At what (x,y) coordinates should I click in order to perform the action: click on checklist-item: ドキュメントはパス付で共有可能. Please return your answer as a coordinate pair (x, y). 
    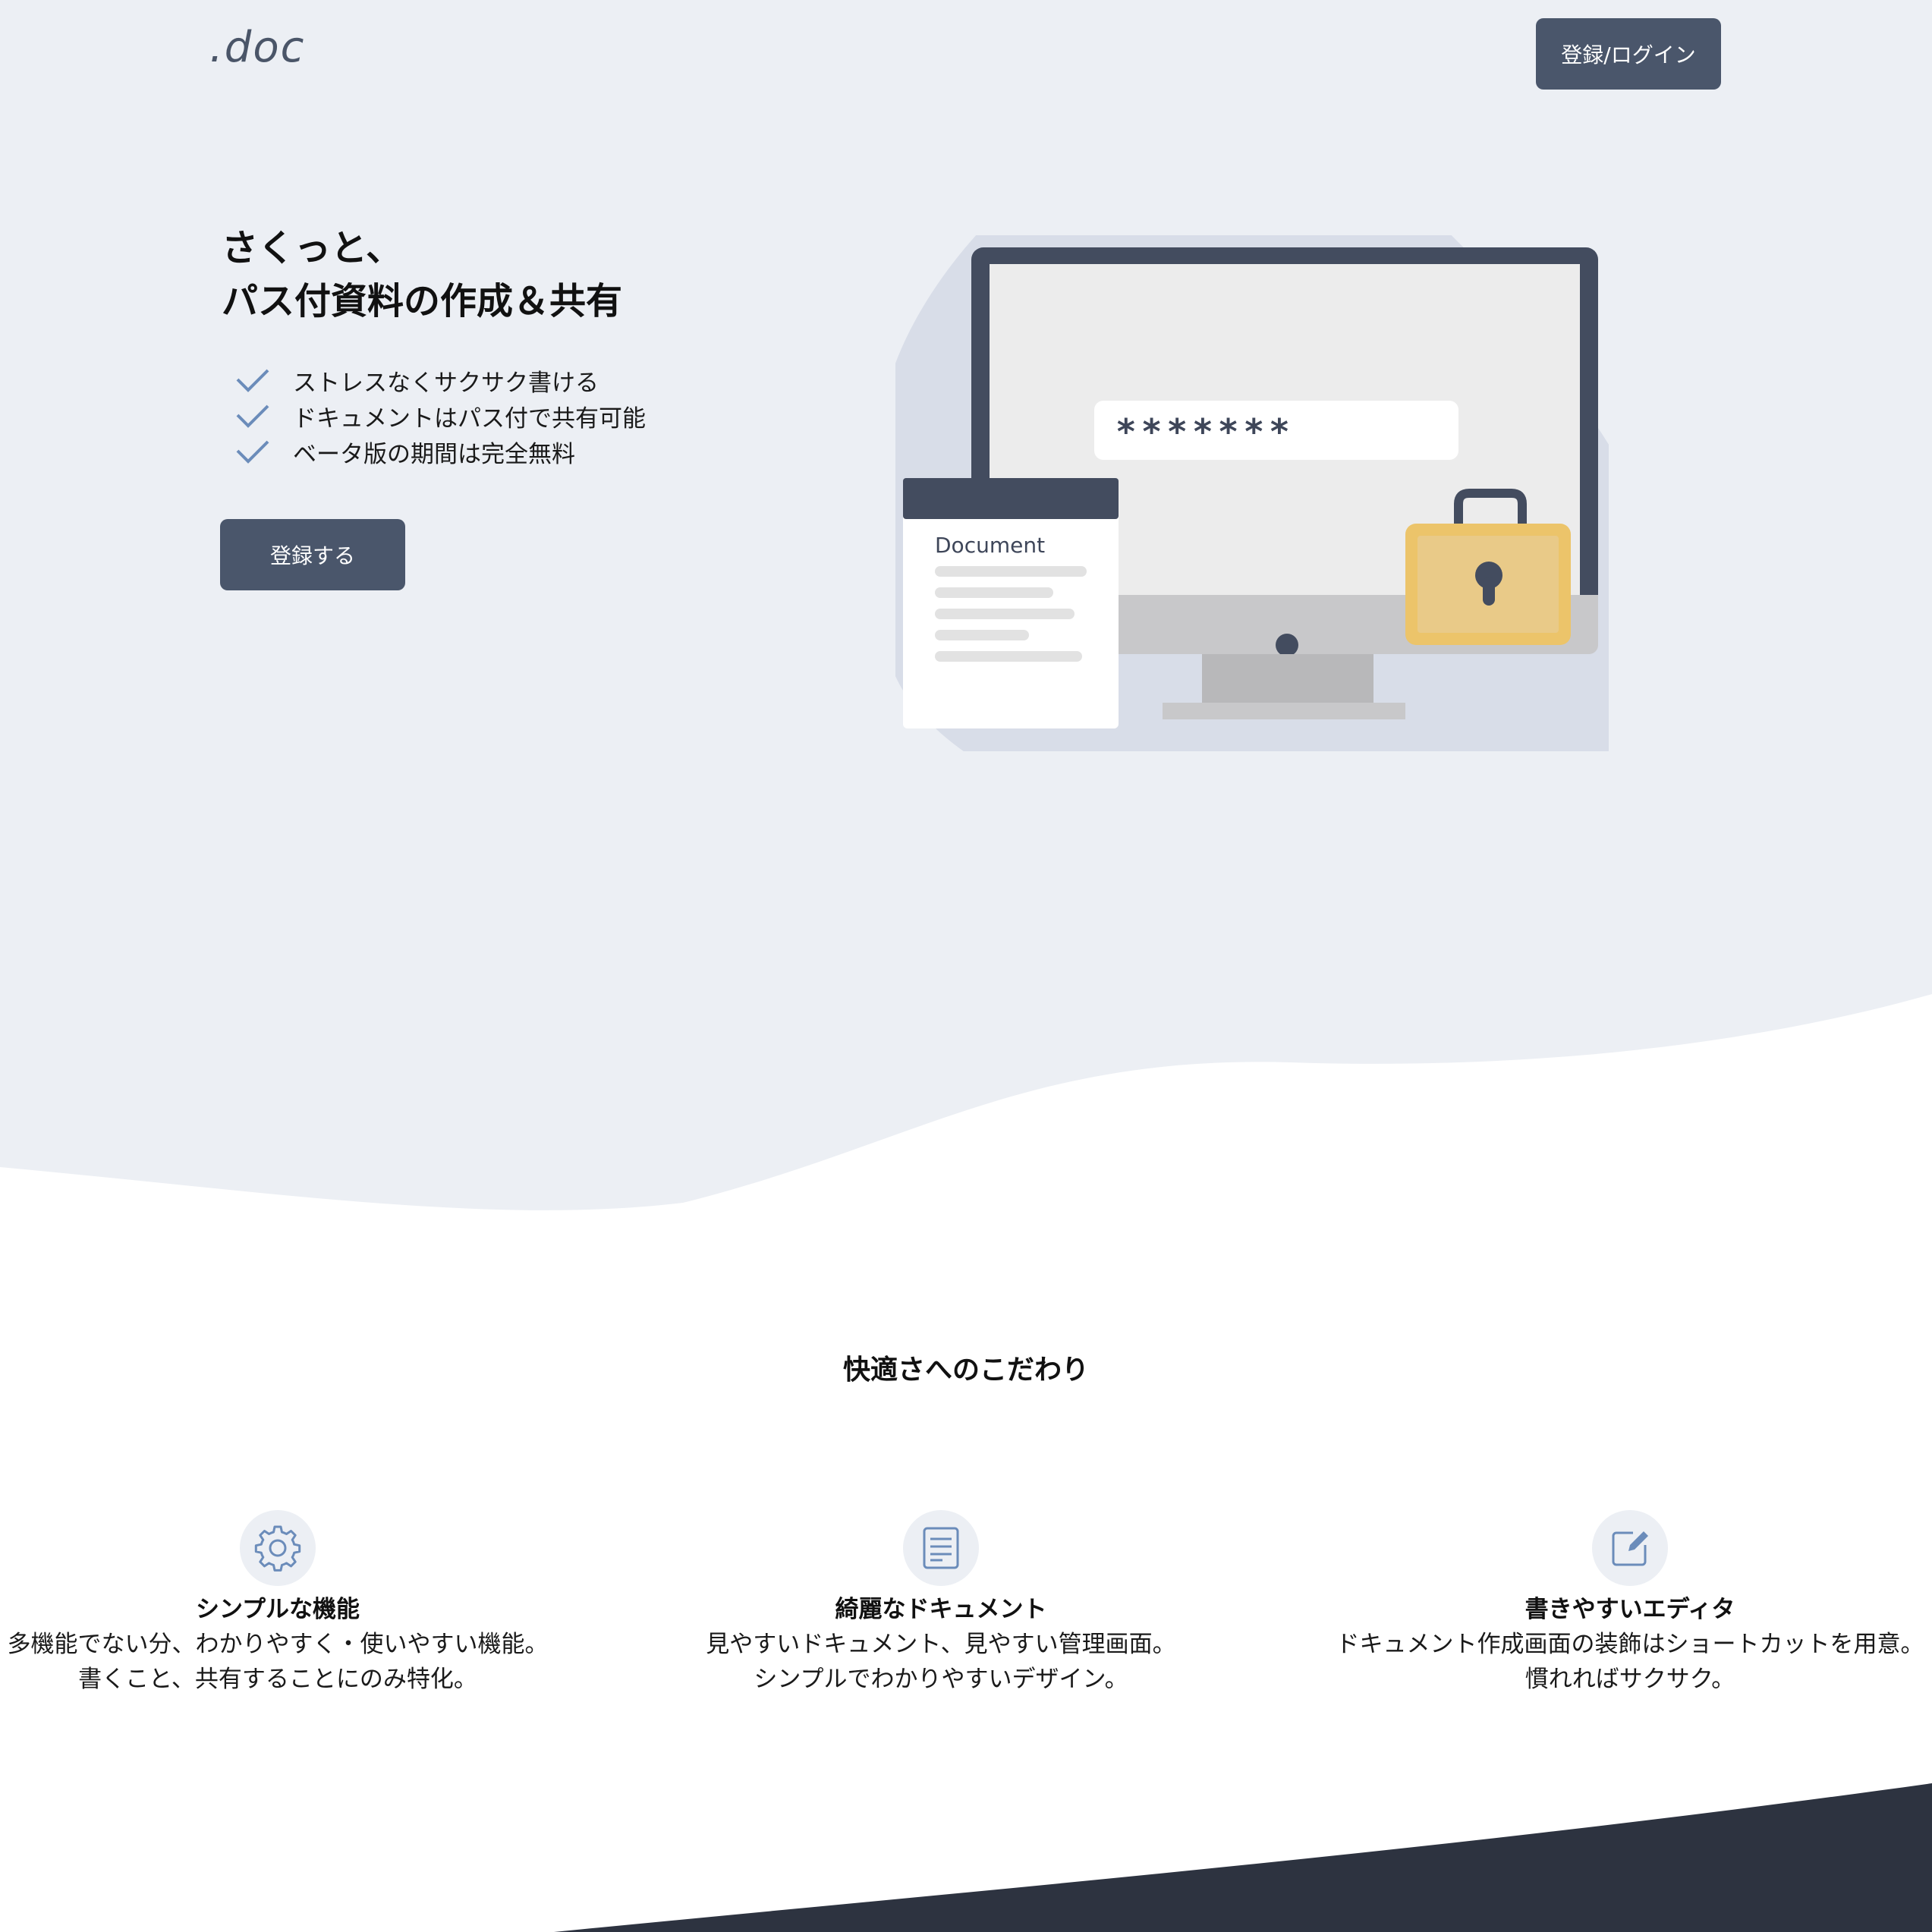
    Looking at the image, I should click on (440, 416).